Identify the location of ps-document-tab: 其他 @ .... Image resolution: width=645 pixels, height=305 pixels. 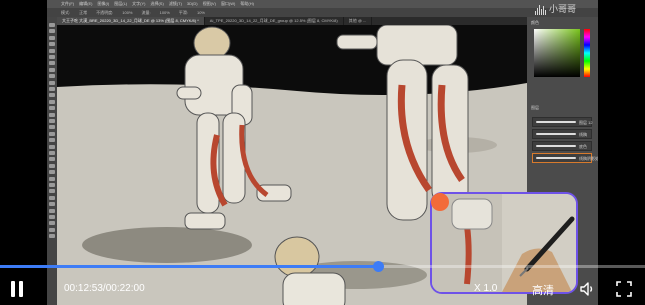
(358, 21).